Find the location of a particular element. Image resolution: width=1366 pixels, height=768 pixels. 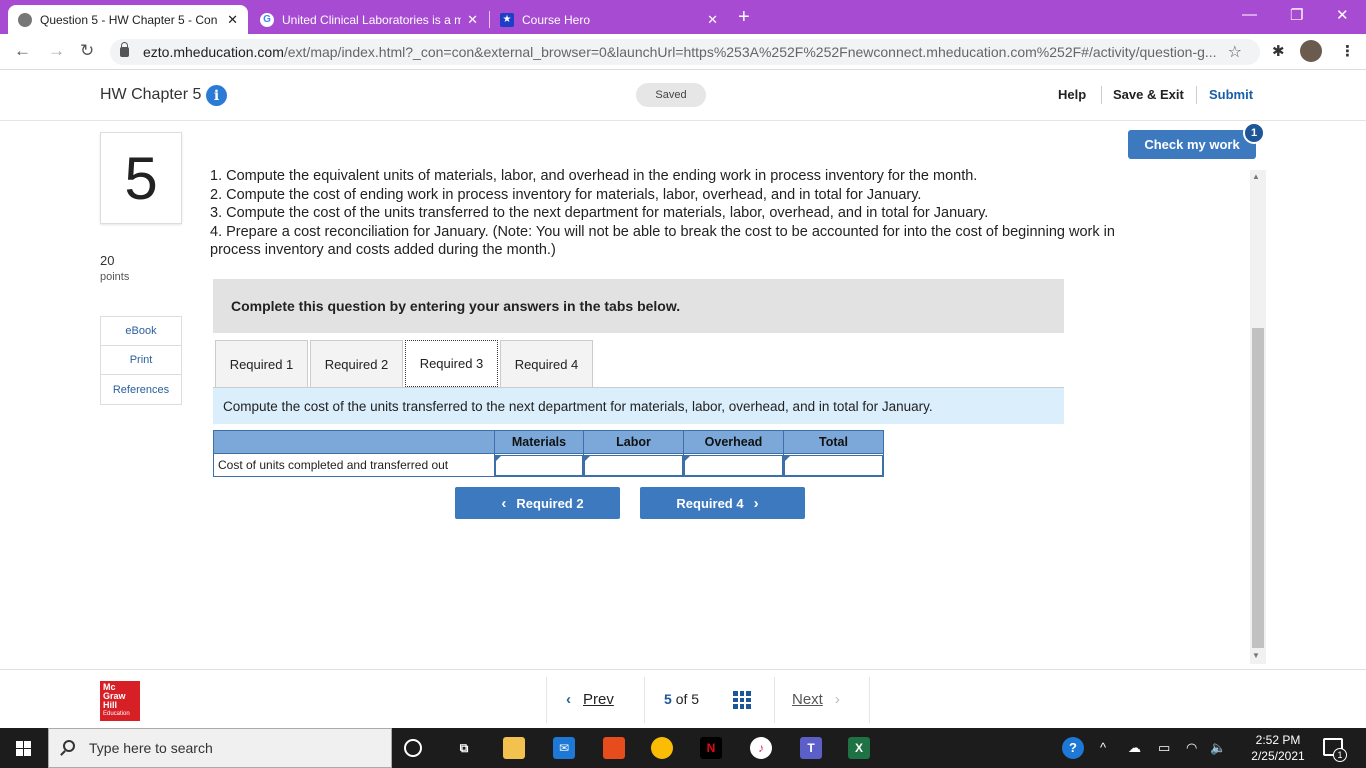

logo-line: Education is located at coordinates (116, 714).